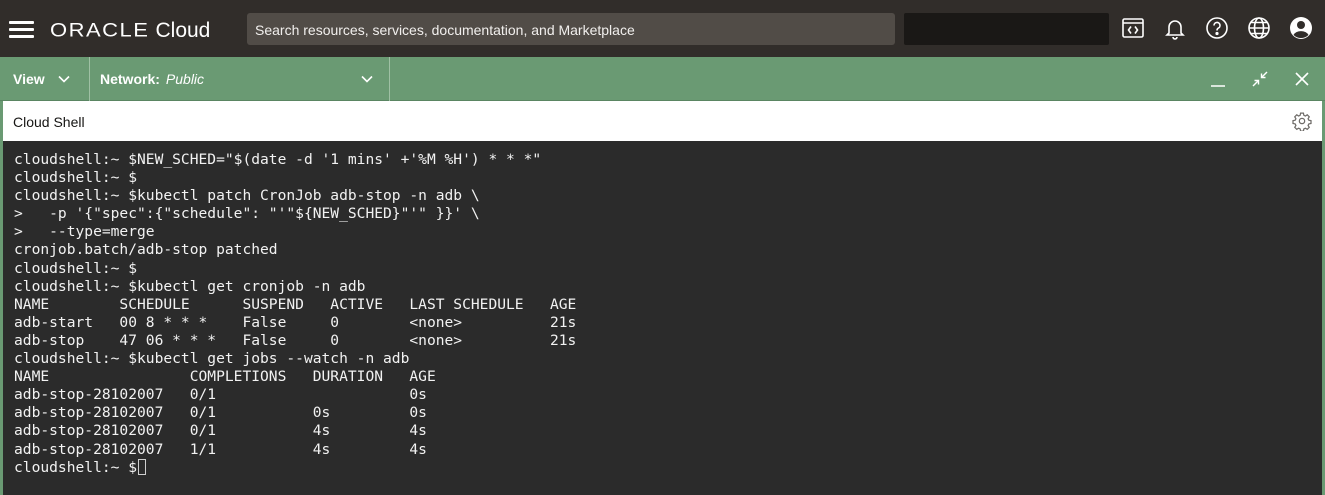  What do you see at coordinates (100, 29) in the screenshot?
I see `brand-name: ORACLE` at bounding box center [100, 29].